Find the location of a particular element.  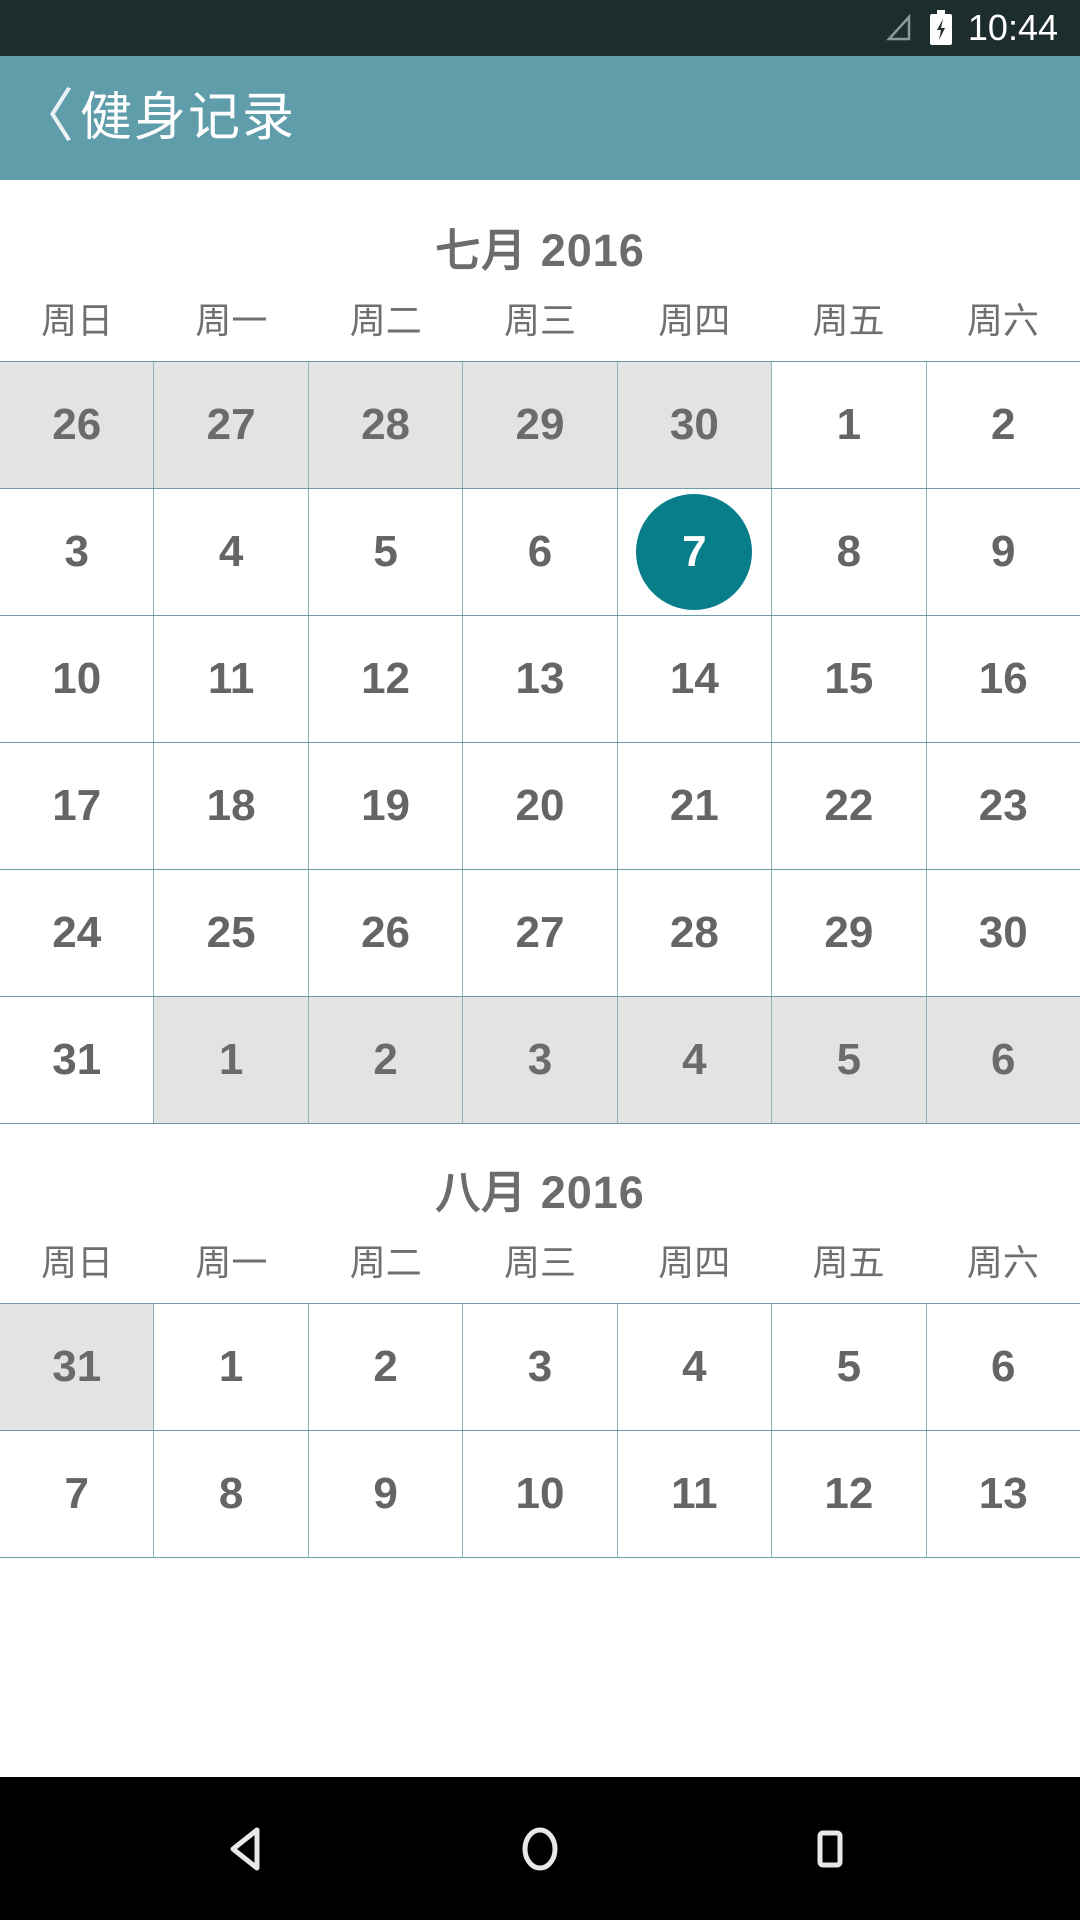

calendar-day-cell: 24 is located at coordinates (77, 933).